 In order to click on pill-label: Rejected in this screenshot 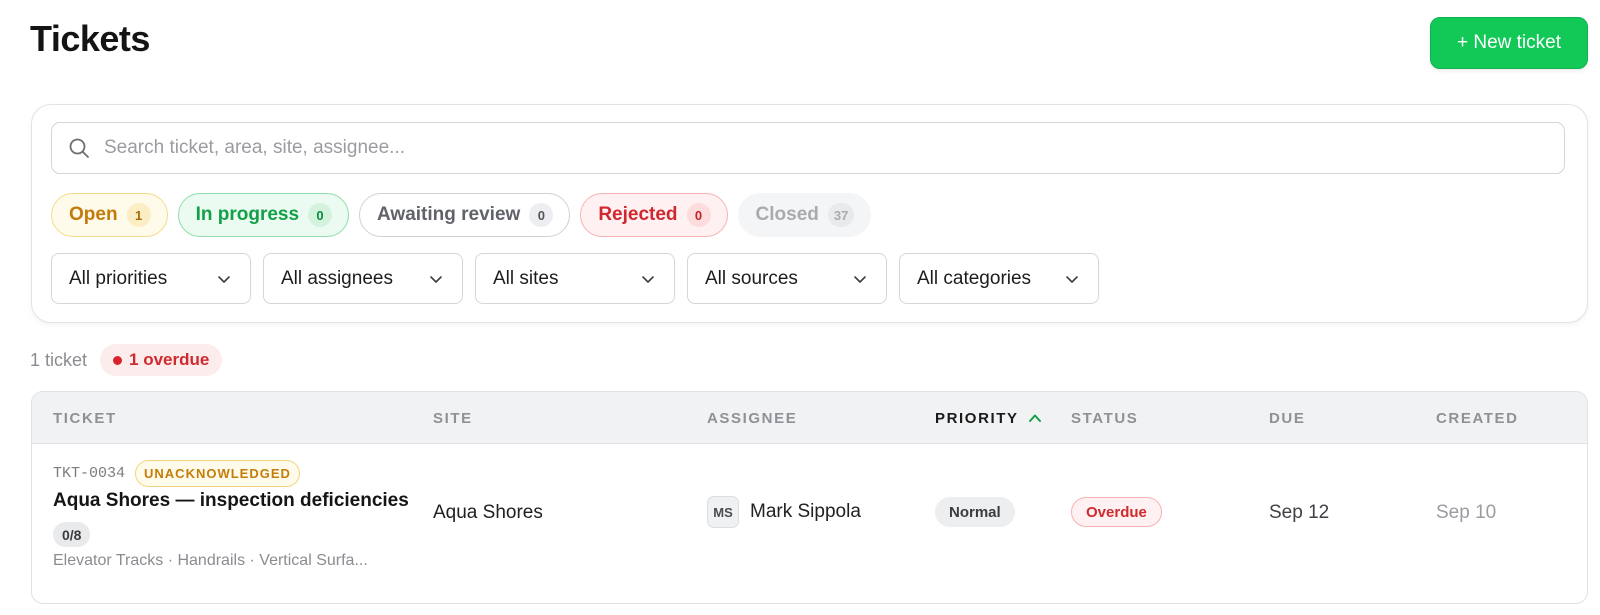, I will do `click(638, 214)`.